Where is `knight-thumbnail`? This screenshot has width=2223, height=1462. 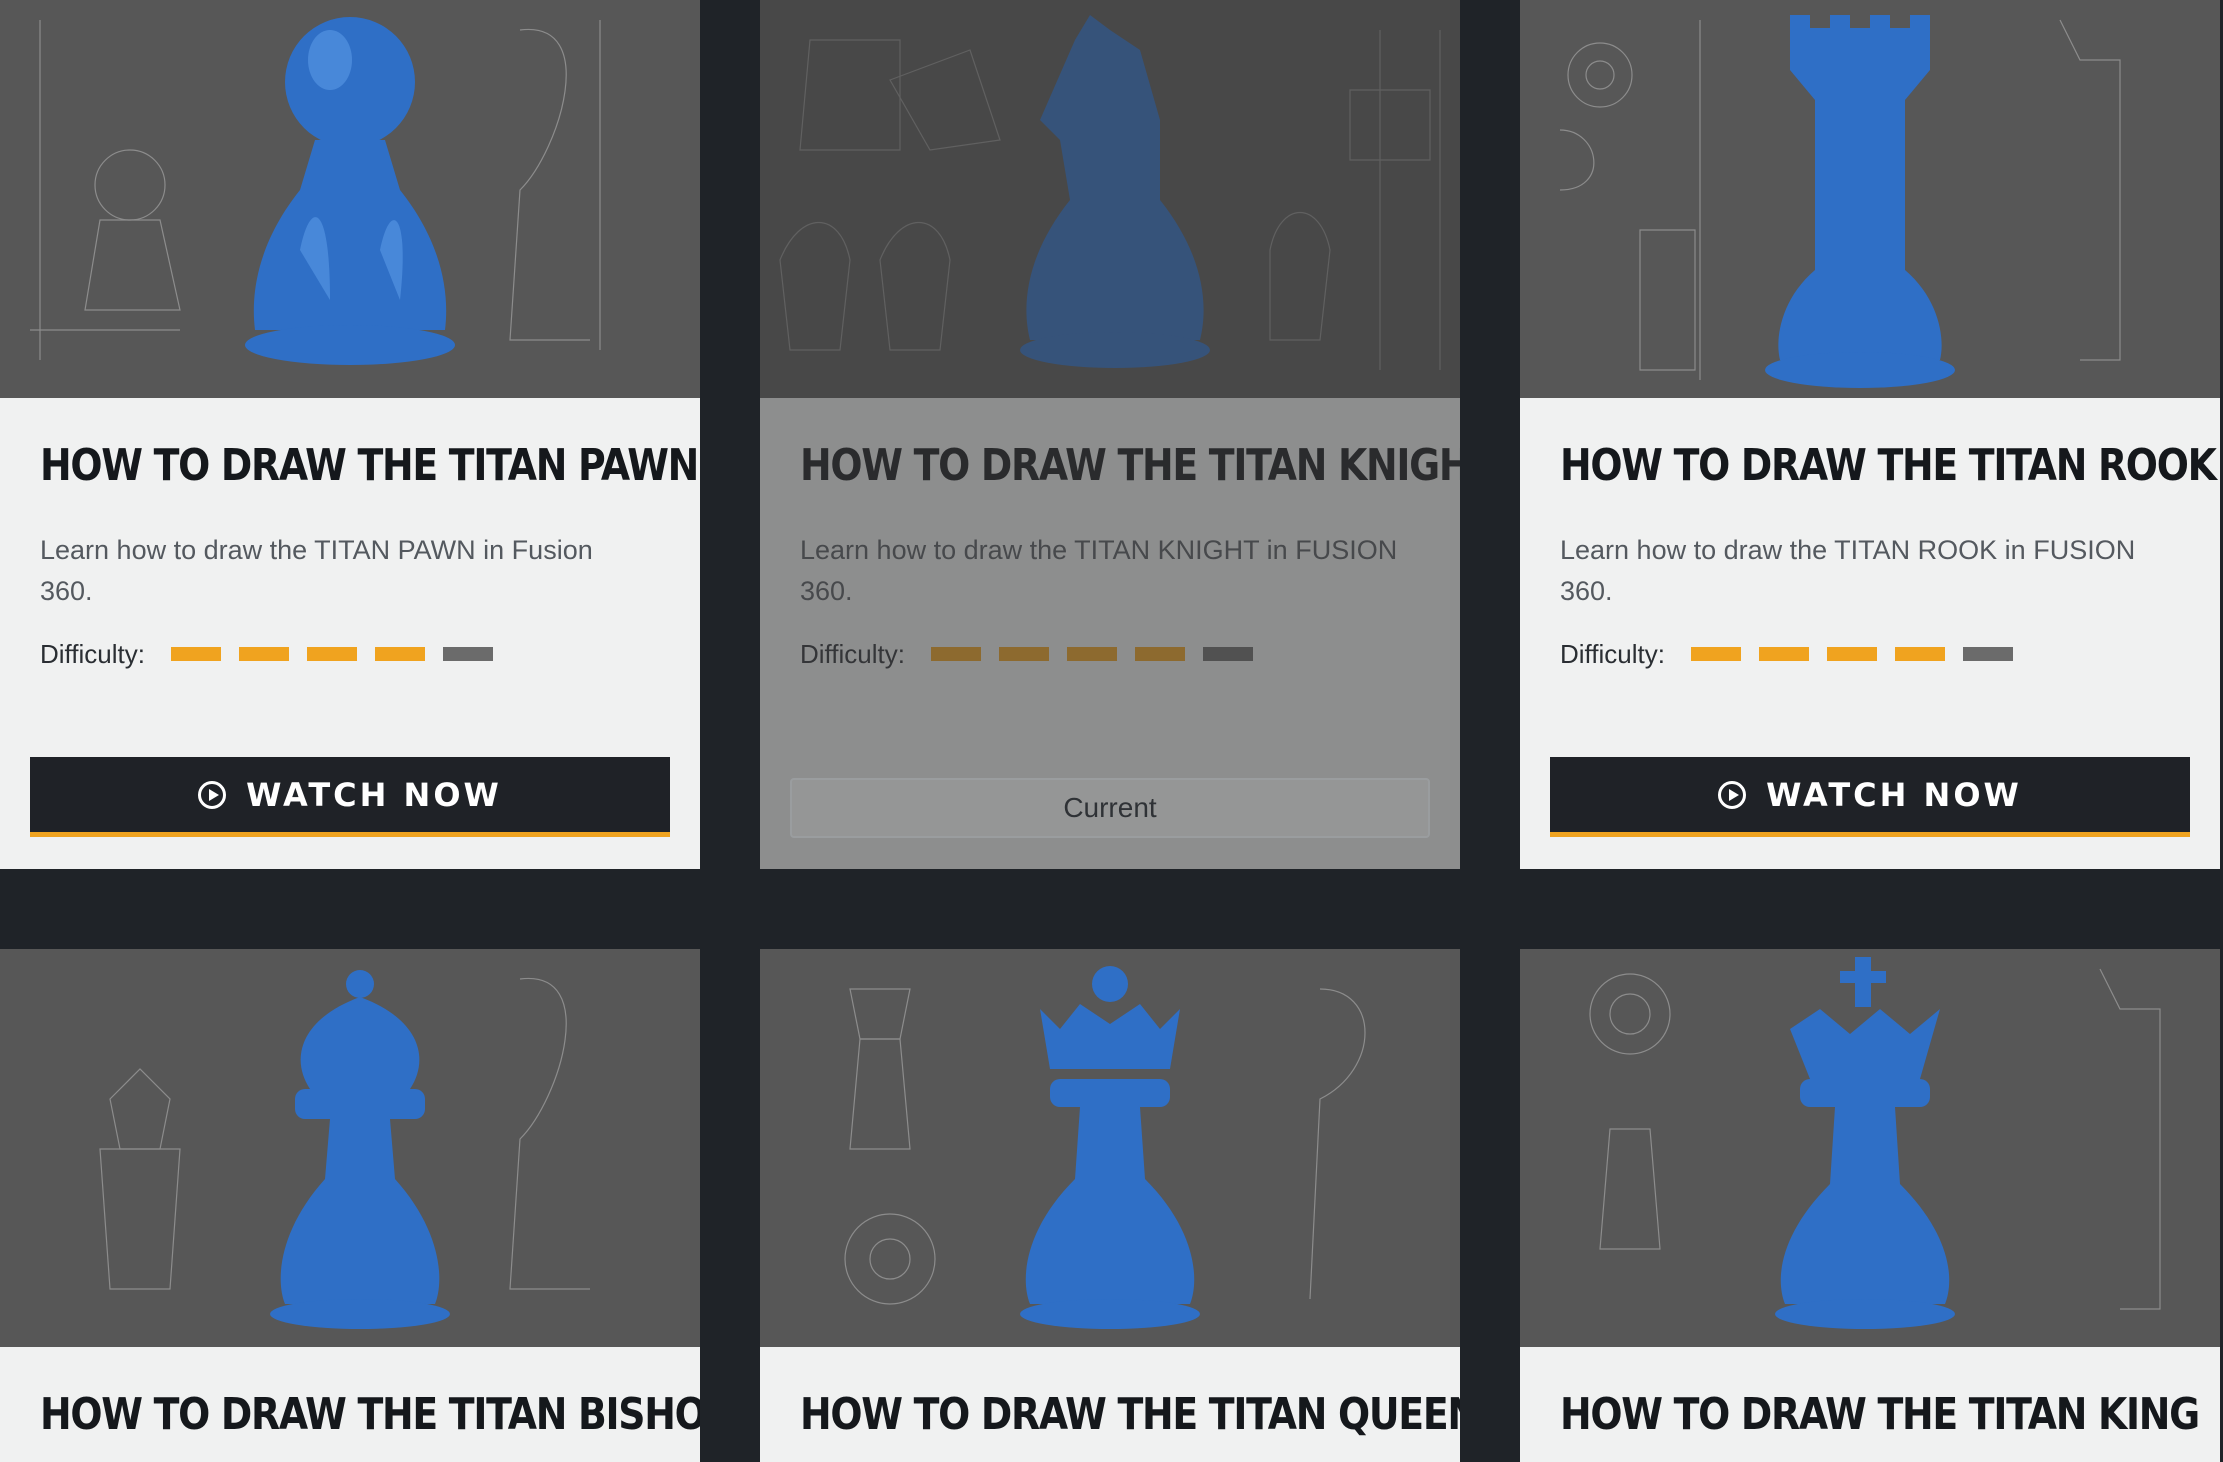 knight-thumbnail is located at coordinates (1110, 199).